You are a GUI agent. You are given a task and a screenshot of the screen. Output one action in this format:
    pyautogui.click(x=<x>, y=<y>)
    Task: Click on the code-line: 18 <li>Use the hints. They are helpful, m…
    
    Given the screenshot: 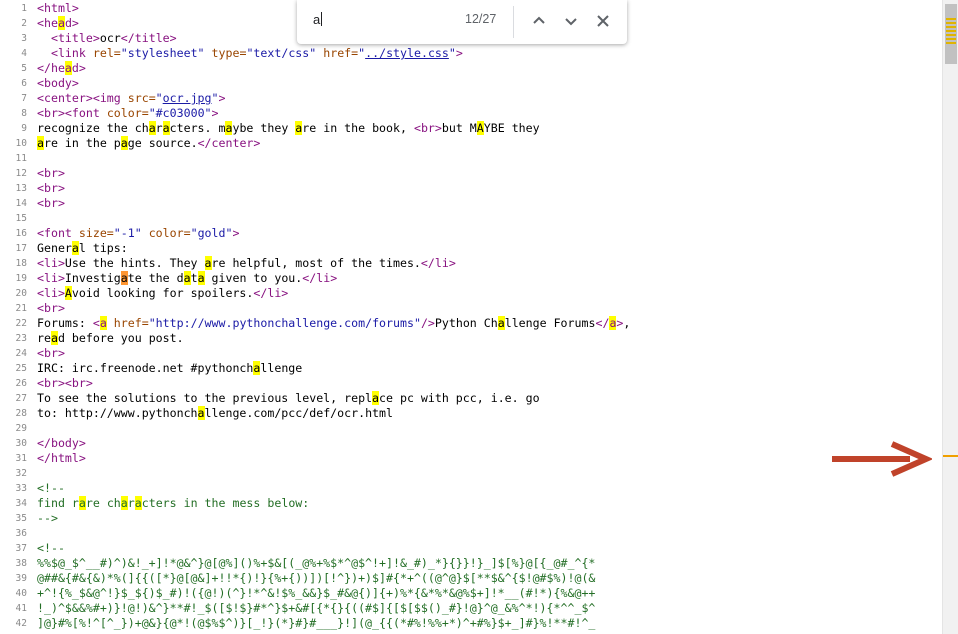 What is the action you would take?
    pyautogui.click(x=471, y=263)
    